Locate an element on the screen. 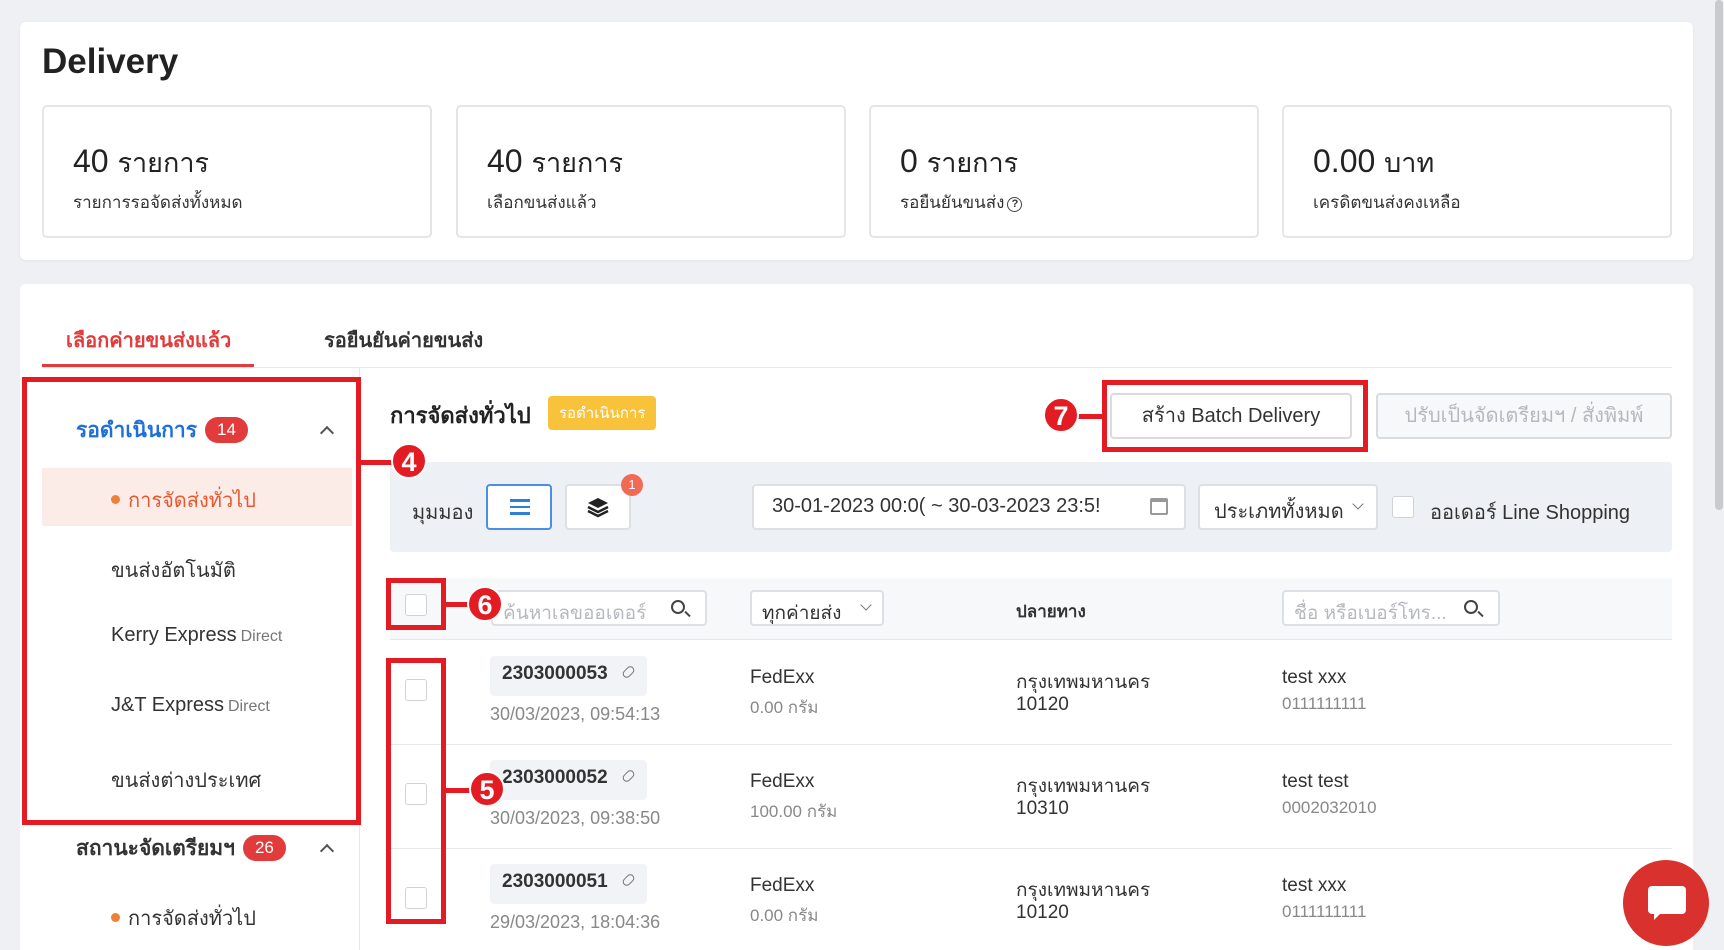 The height and width of the screenshot is (950, 1724). list-view-button is located at coordinates (519, 507).